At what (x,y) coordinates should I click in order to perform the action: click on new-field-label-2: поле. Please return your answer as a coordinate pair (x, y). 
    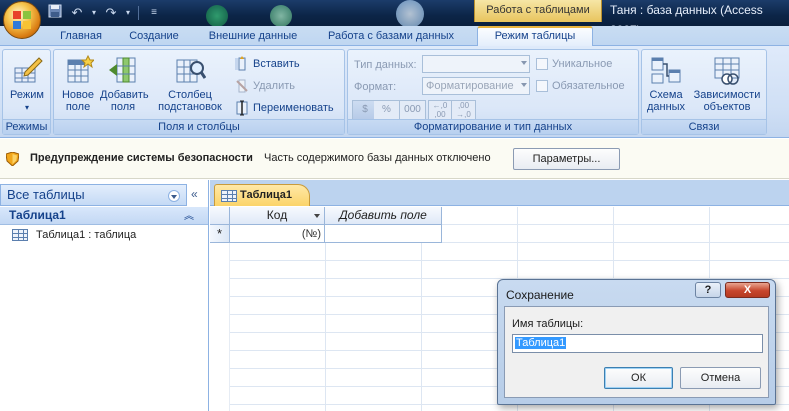
    Looking at the image, I should click on (78, 107).